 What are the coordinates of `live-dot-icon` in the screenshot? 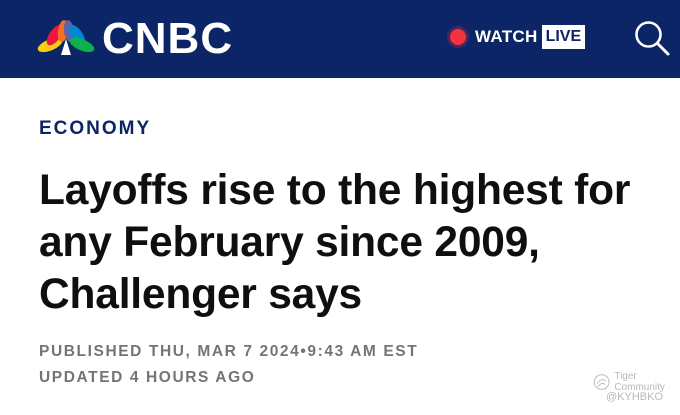 It's located at (458, 37).